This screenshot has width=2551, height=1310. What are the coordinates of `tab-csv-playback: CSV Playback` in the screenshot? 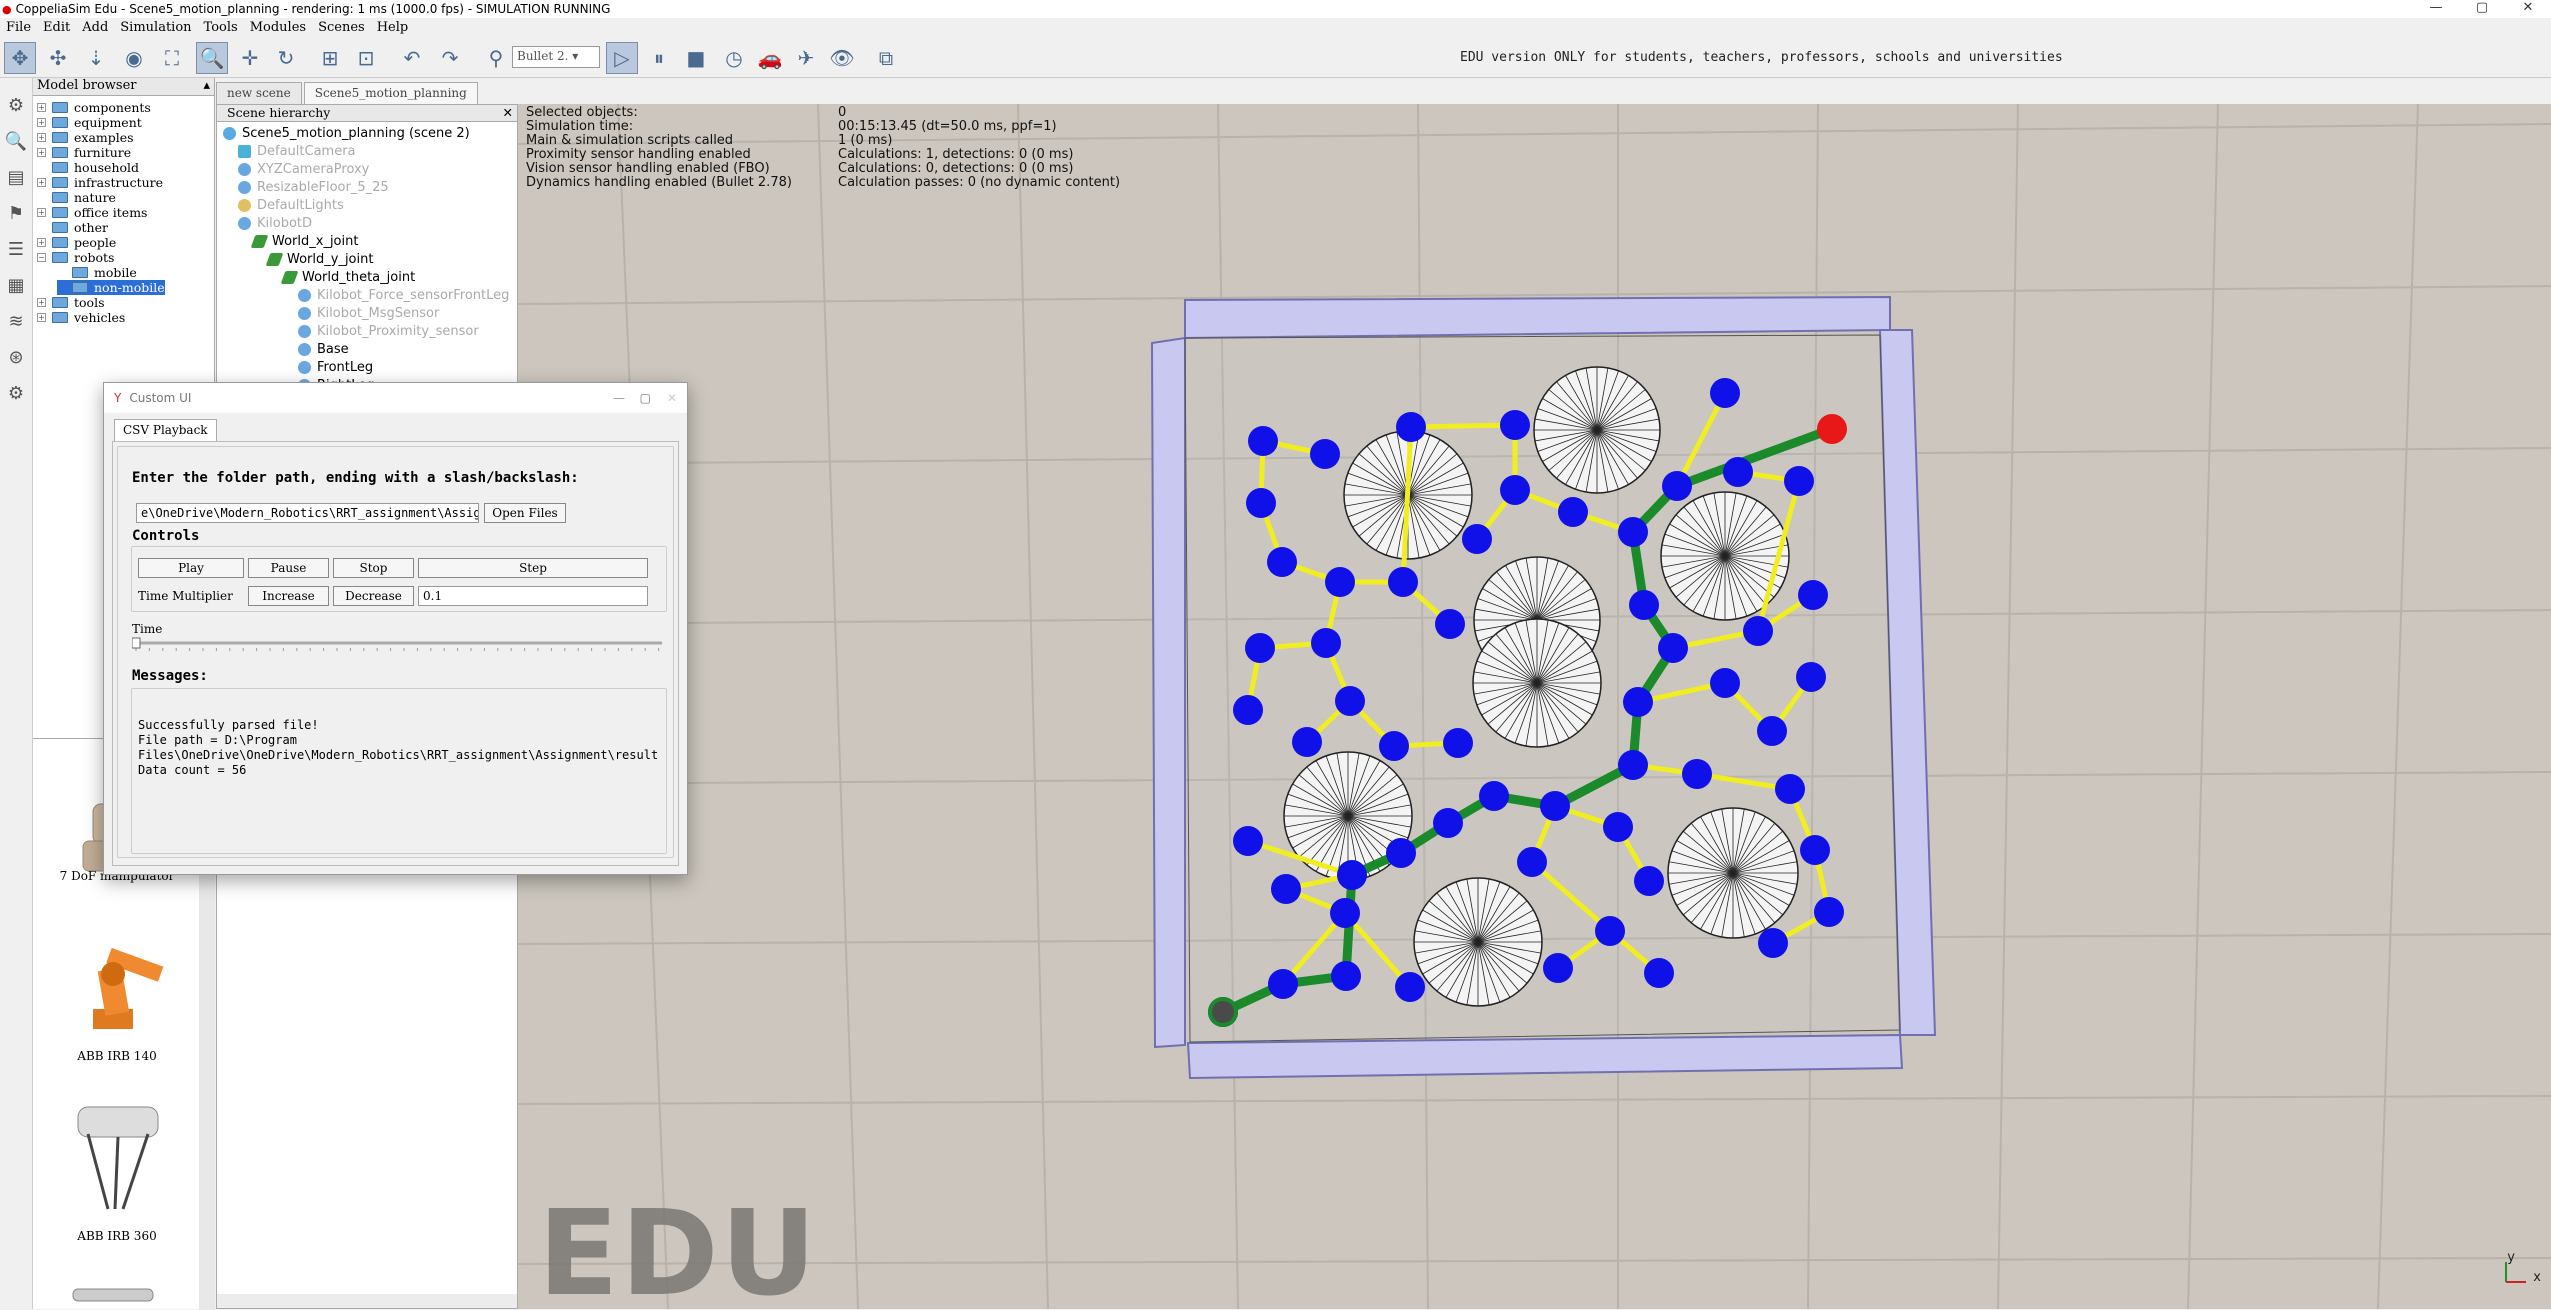 It's located at (165, 430).